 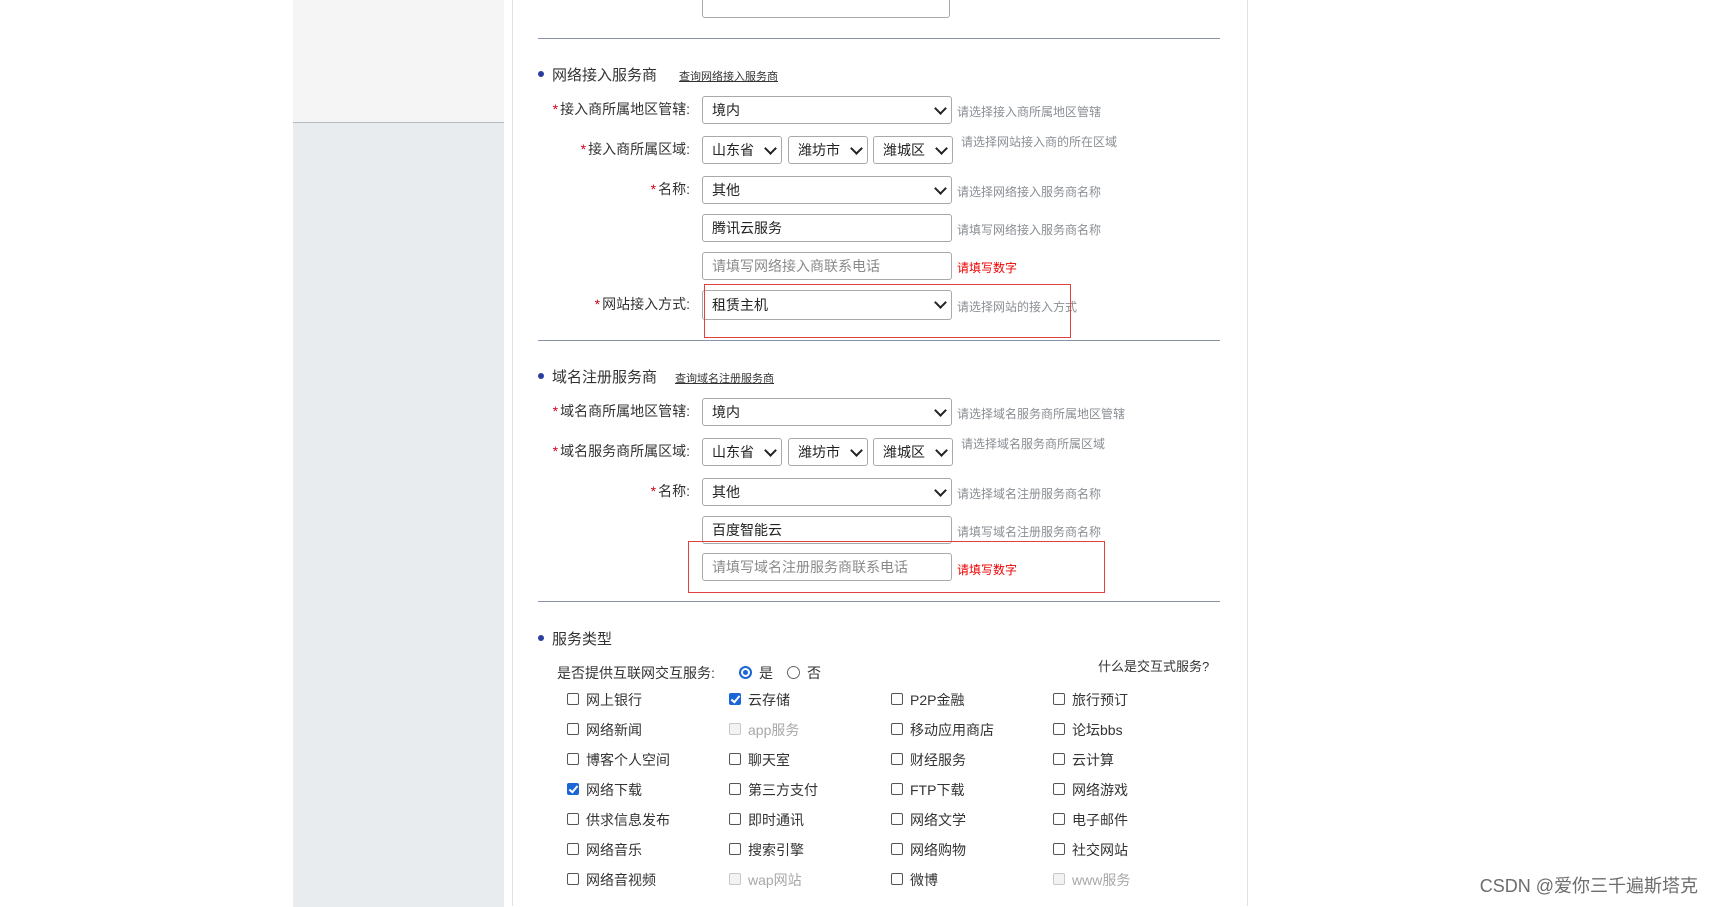 I want to click on service-checkbox-label: 网上银行, so click(x=614, y=700).